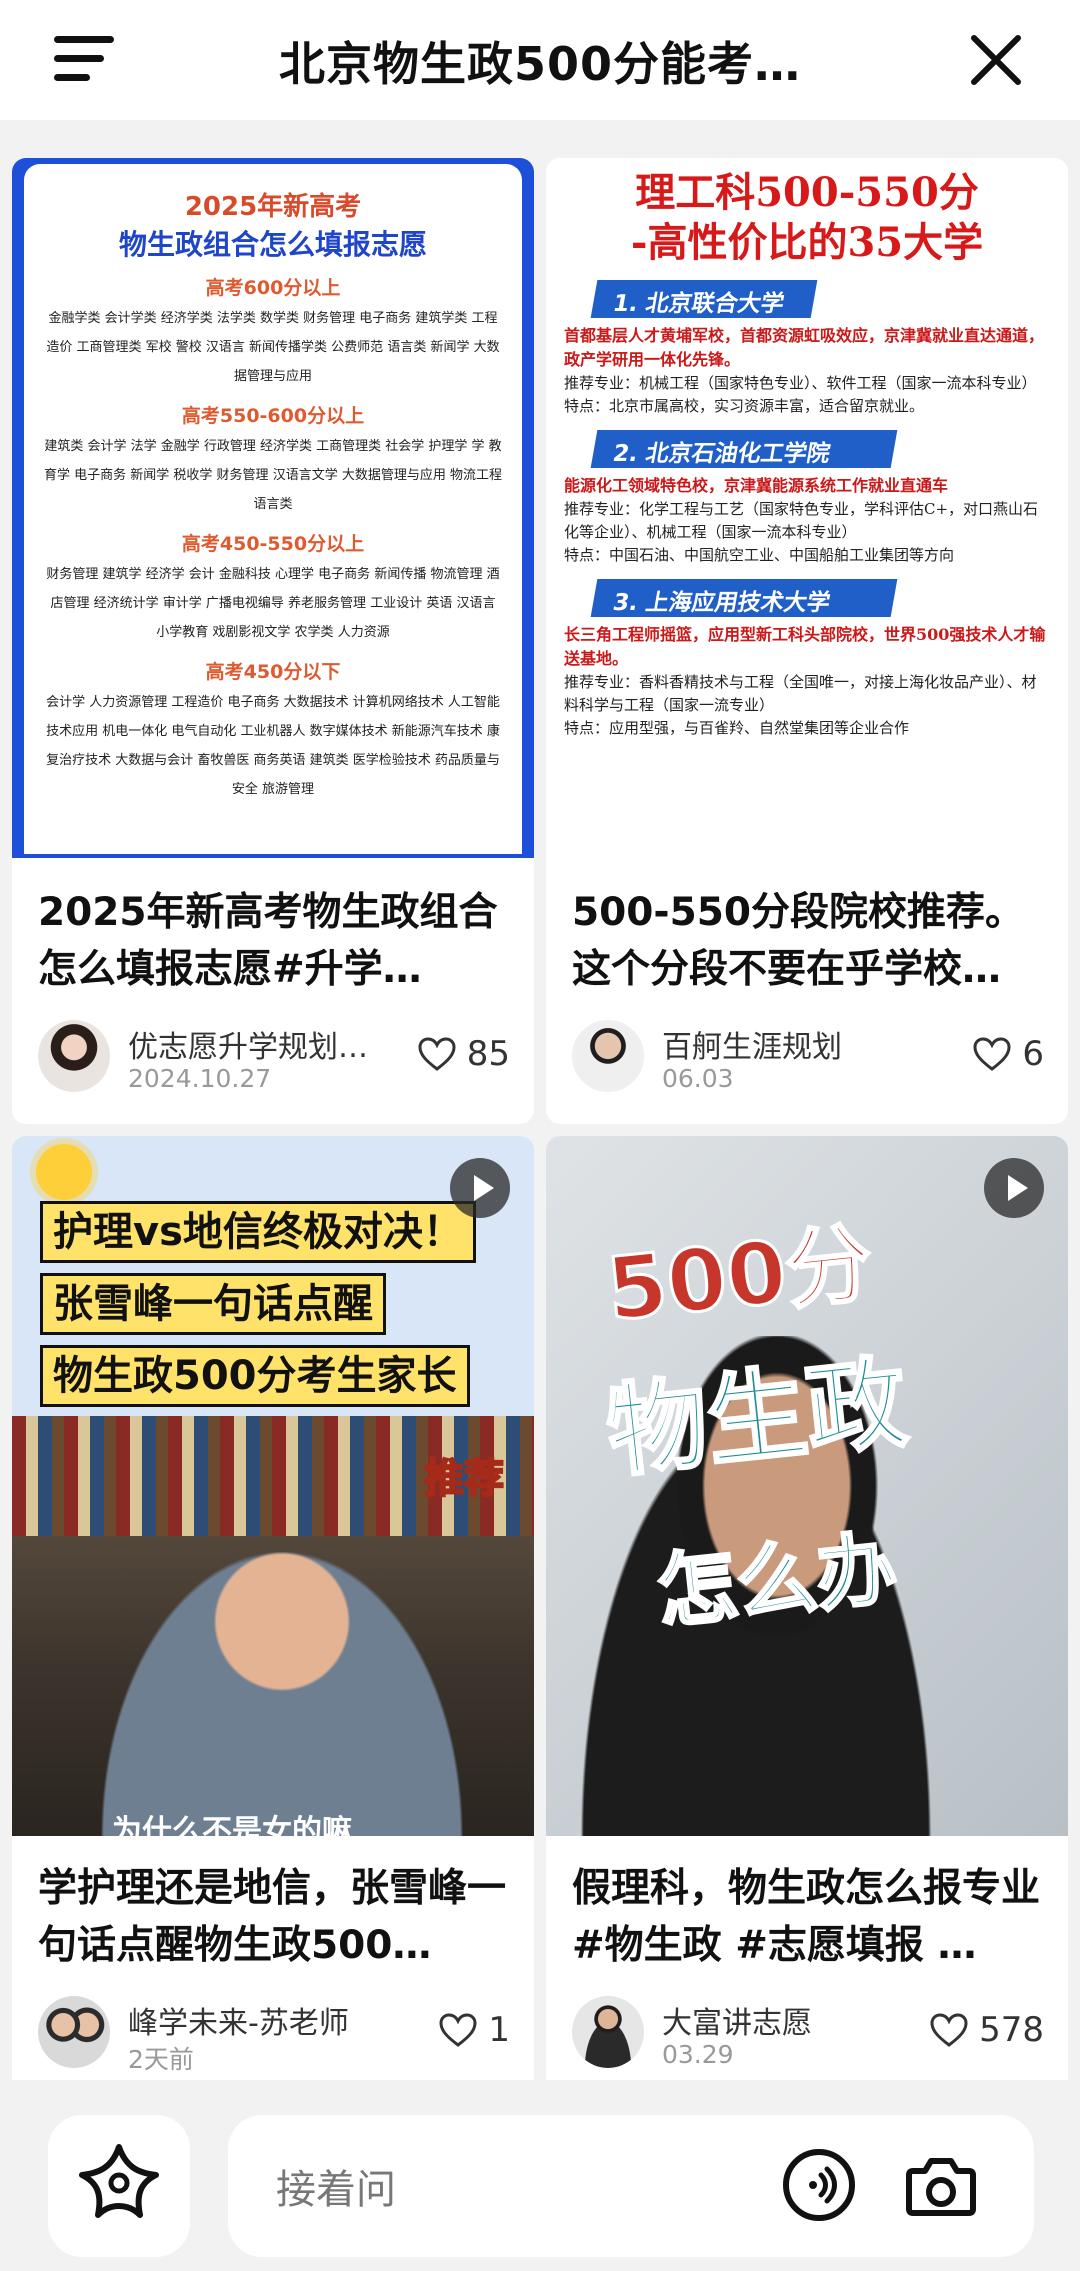 The image size is (1080, 2271). Describe the element at coordinates (84, 59) in the screenshot. I see `hamburger-menu-icon` at that location.